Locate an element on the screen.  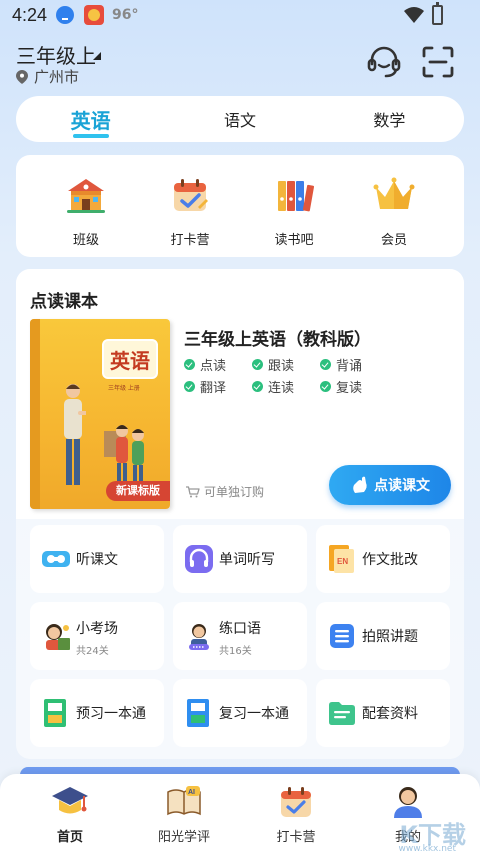
cart-icon is located at coordinates (193, 491).